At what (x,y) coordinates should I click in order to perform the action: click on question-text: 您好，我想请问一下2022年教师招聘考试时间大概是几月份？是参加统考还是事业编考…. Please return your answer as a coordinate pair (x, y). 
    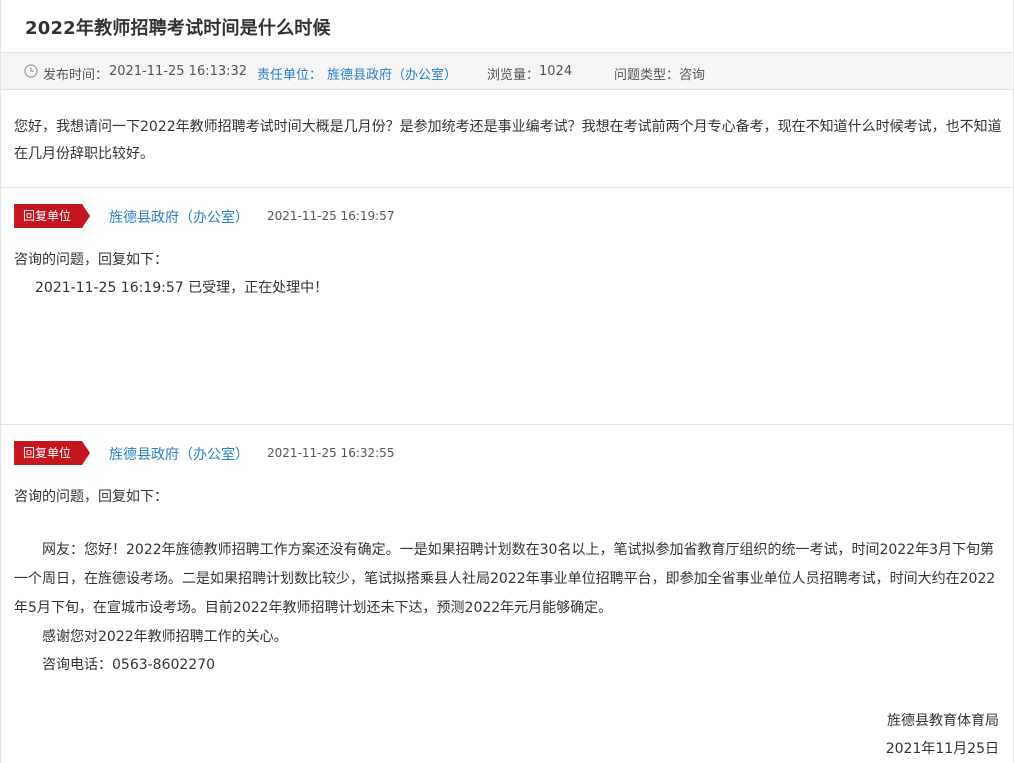
    Looking at the image, I should click on (508, 140).